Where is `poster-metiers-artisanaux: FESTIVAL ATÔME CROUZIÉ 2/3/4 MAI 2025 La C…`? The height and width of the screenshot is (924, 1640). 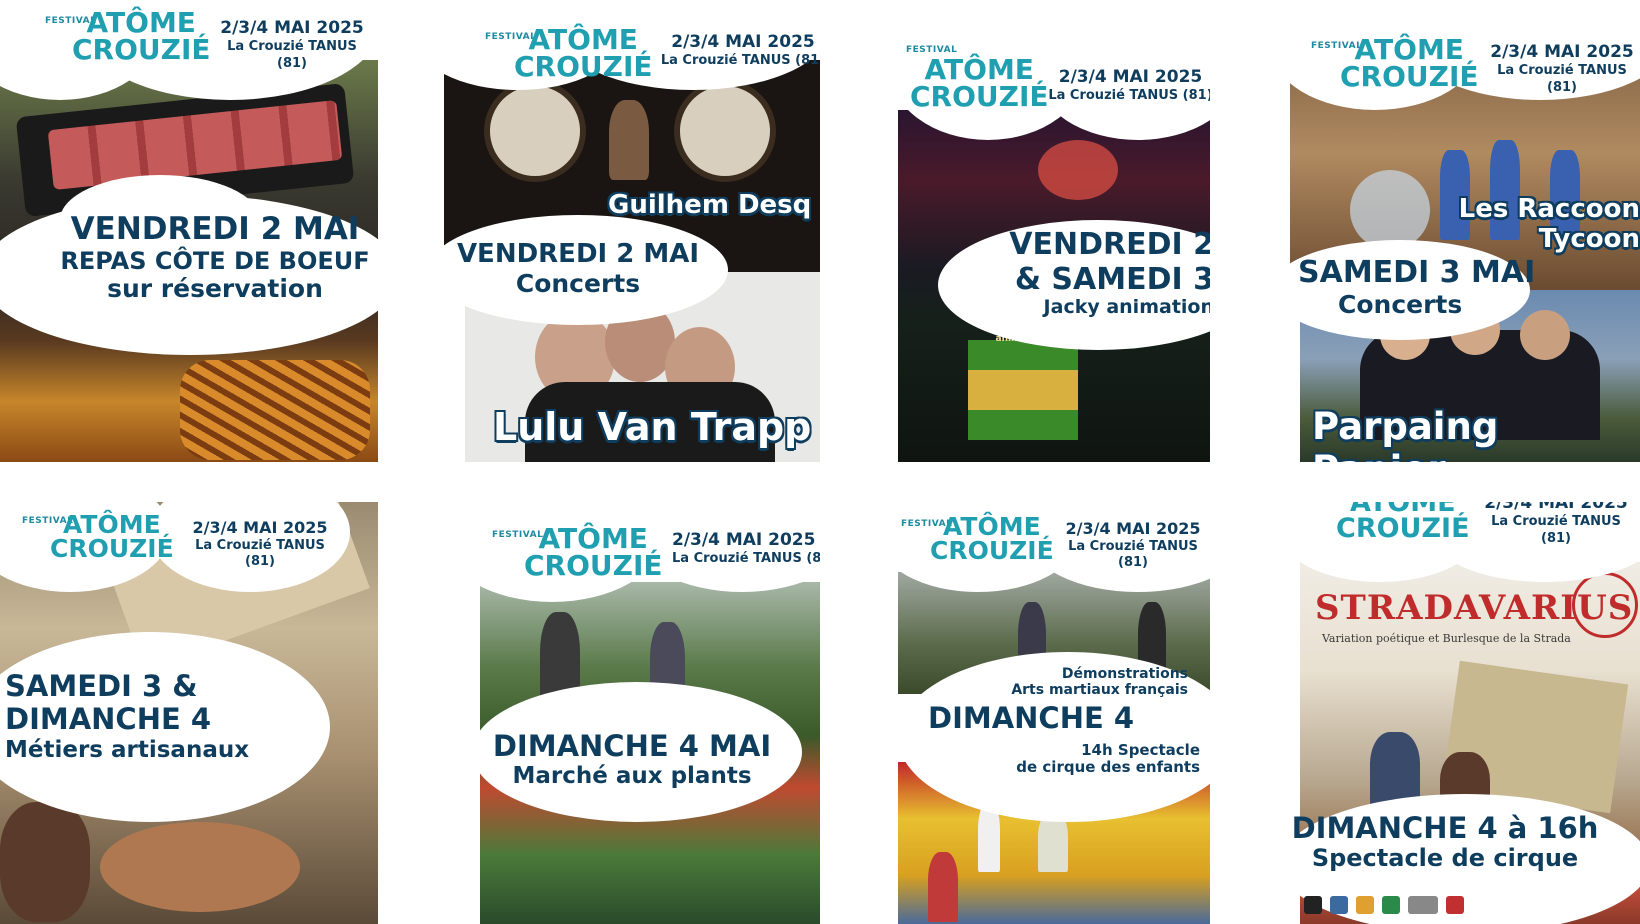 poster-metiers-artisanaux: FESTIVAL ATÔME CROUZIÉ 2/3/4 MAI 2025 La C… is located at coordinates (189, 713).